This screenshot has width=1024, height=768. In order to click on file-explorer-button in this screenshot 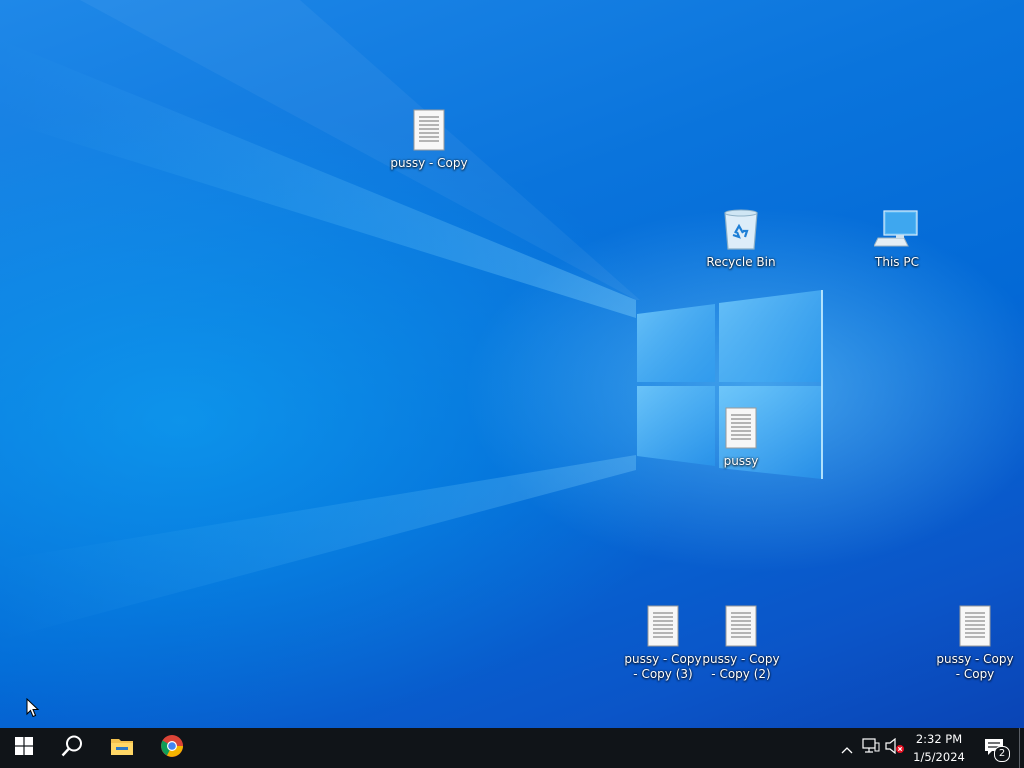, I will do `click(122, 748)`.